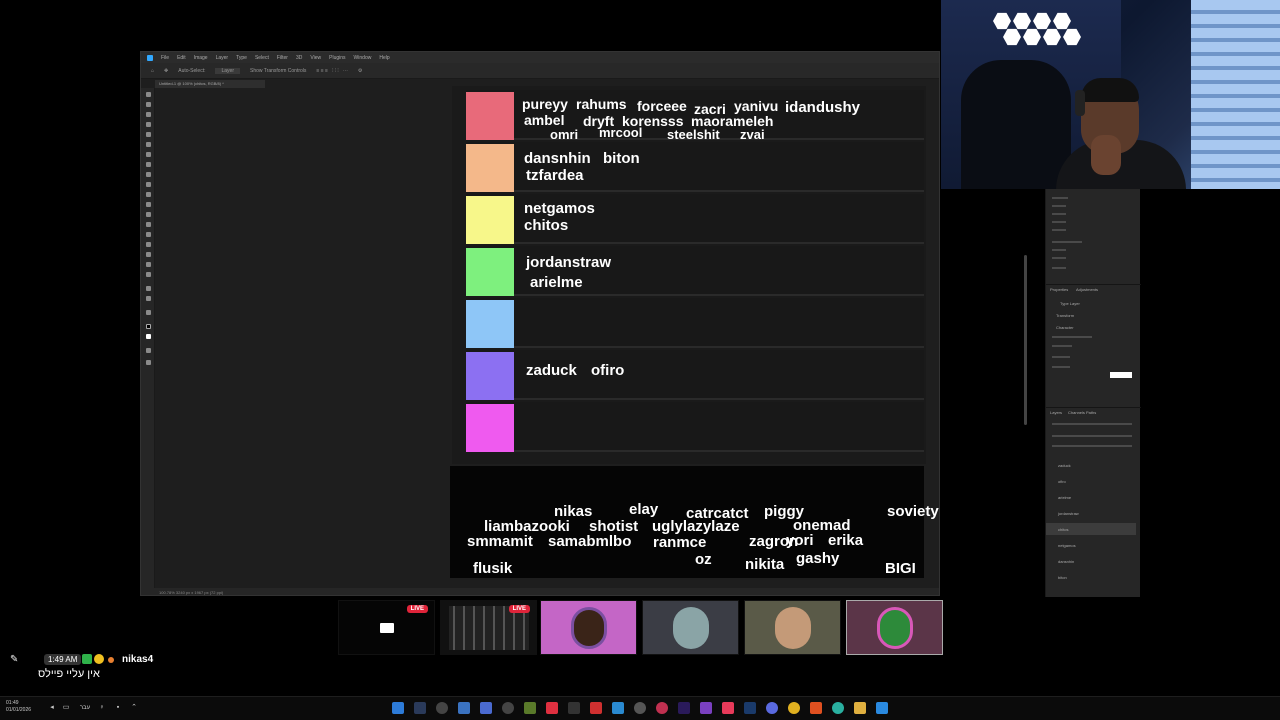 The width and height of the screenshot is (1280, 720). What do you see at coordinates (331, 71) in the screenshot?
I see `align-icons: ≡ ≡ ≡ ⫶ ⫶ ⫶ ⋯` at bounding box center [331, 71].